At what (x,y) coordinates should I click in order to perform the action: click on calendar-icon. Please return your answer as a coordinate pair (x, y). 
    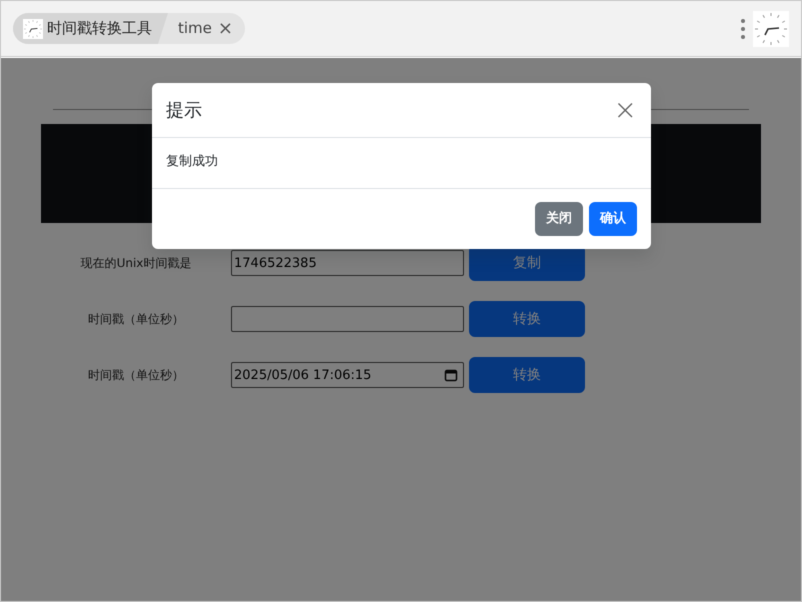
    Looking at the image, I should click on (451, 375).